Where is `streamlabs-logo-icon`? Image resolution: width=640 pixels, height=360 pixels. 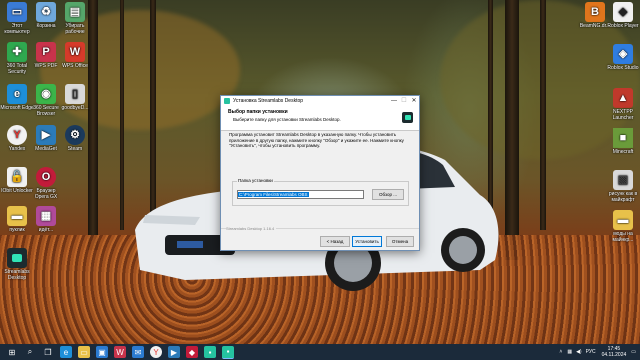
streamlabs-logo-icon is located at coordinates (407, 117).